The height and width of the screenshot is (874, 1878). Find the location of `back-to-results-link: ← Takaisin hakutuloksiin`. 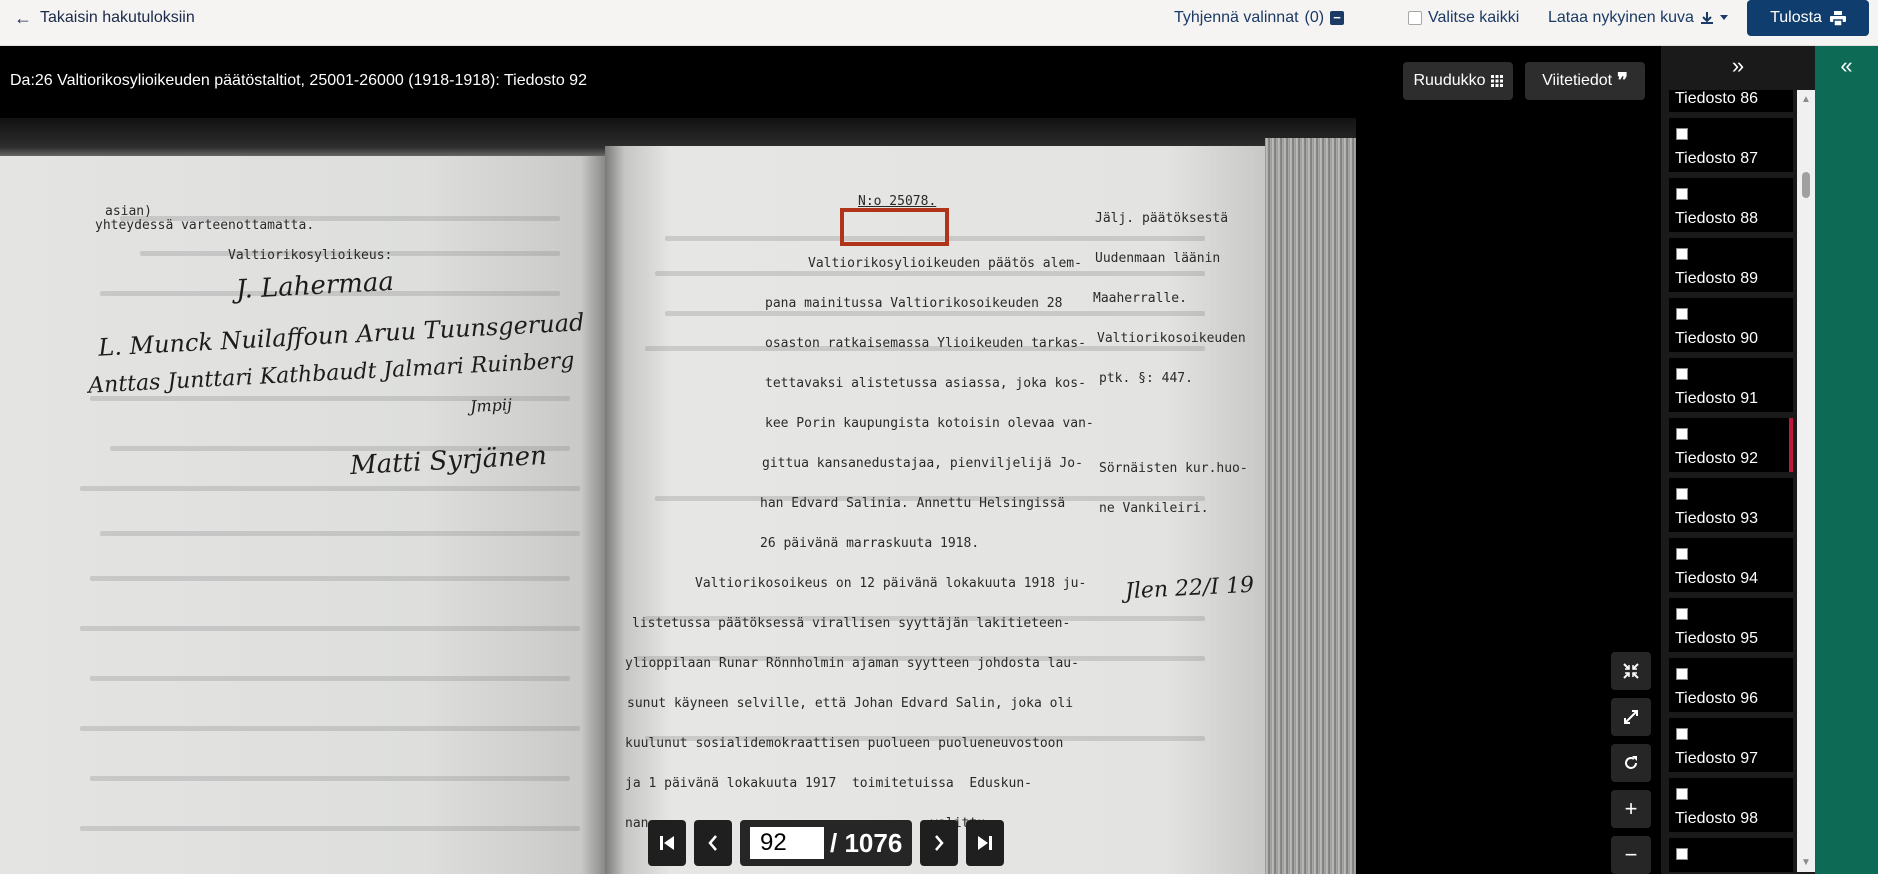

back-to-results-link: ← Takaisin hakutuloksiin is located at coordinates (104, 18).